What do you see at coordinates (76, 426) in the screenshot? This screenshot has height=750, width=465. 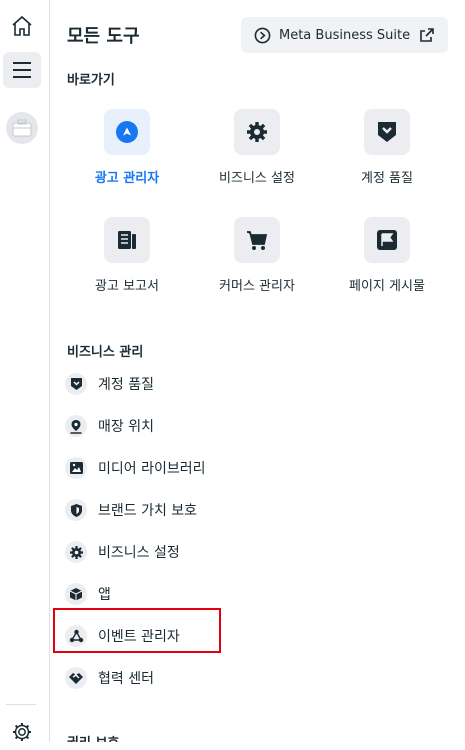 I see `location-pin-icon` at bounding box center [76, 426].